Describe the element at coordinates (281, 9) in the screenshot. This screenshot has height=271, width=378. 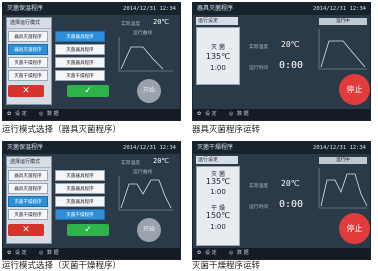
I see `title-bar: 器具灭菌程序 2014/12/31 12:34` at that location.